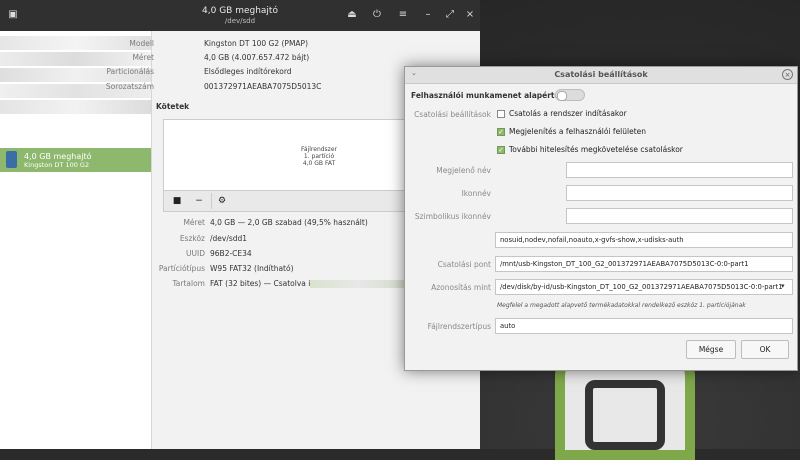 The height and width of the screenshot is (460, 800). What do you see at coordinates (679, 170) in the screenshot?
I see `display-name-field` at bounding box center [679, 170].